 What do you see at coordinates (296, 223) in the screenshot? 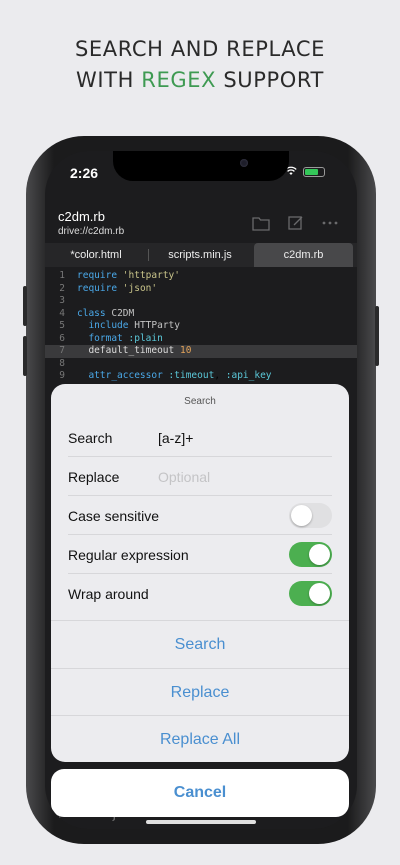
I see `edit-icon` at bounding box center [296, 223].